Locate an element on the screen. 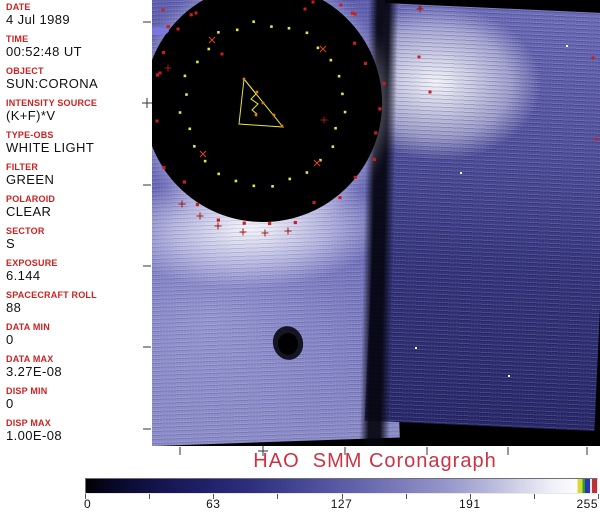 This screenshot has width=600, height=512. metadata-field-value: SUN:CORONA is located at coordinates (52, 83).